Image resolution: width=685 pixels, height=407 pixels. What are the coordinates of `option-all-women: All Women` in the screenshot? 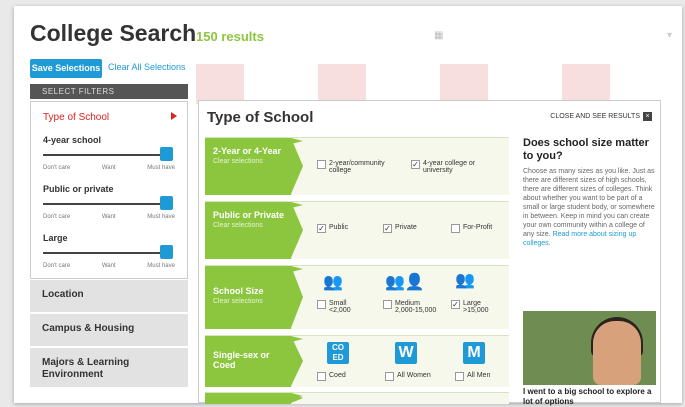 It's located at (408, 376).